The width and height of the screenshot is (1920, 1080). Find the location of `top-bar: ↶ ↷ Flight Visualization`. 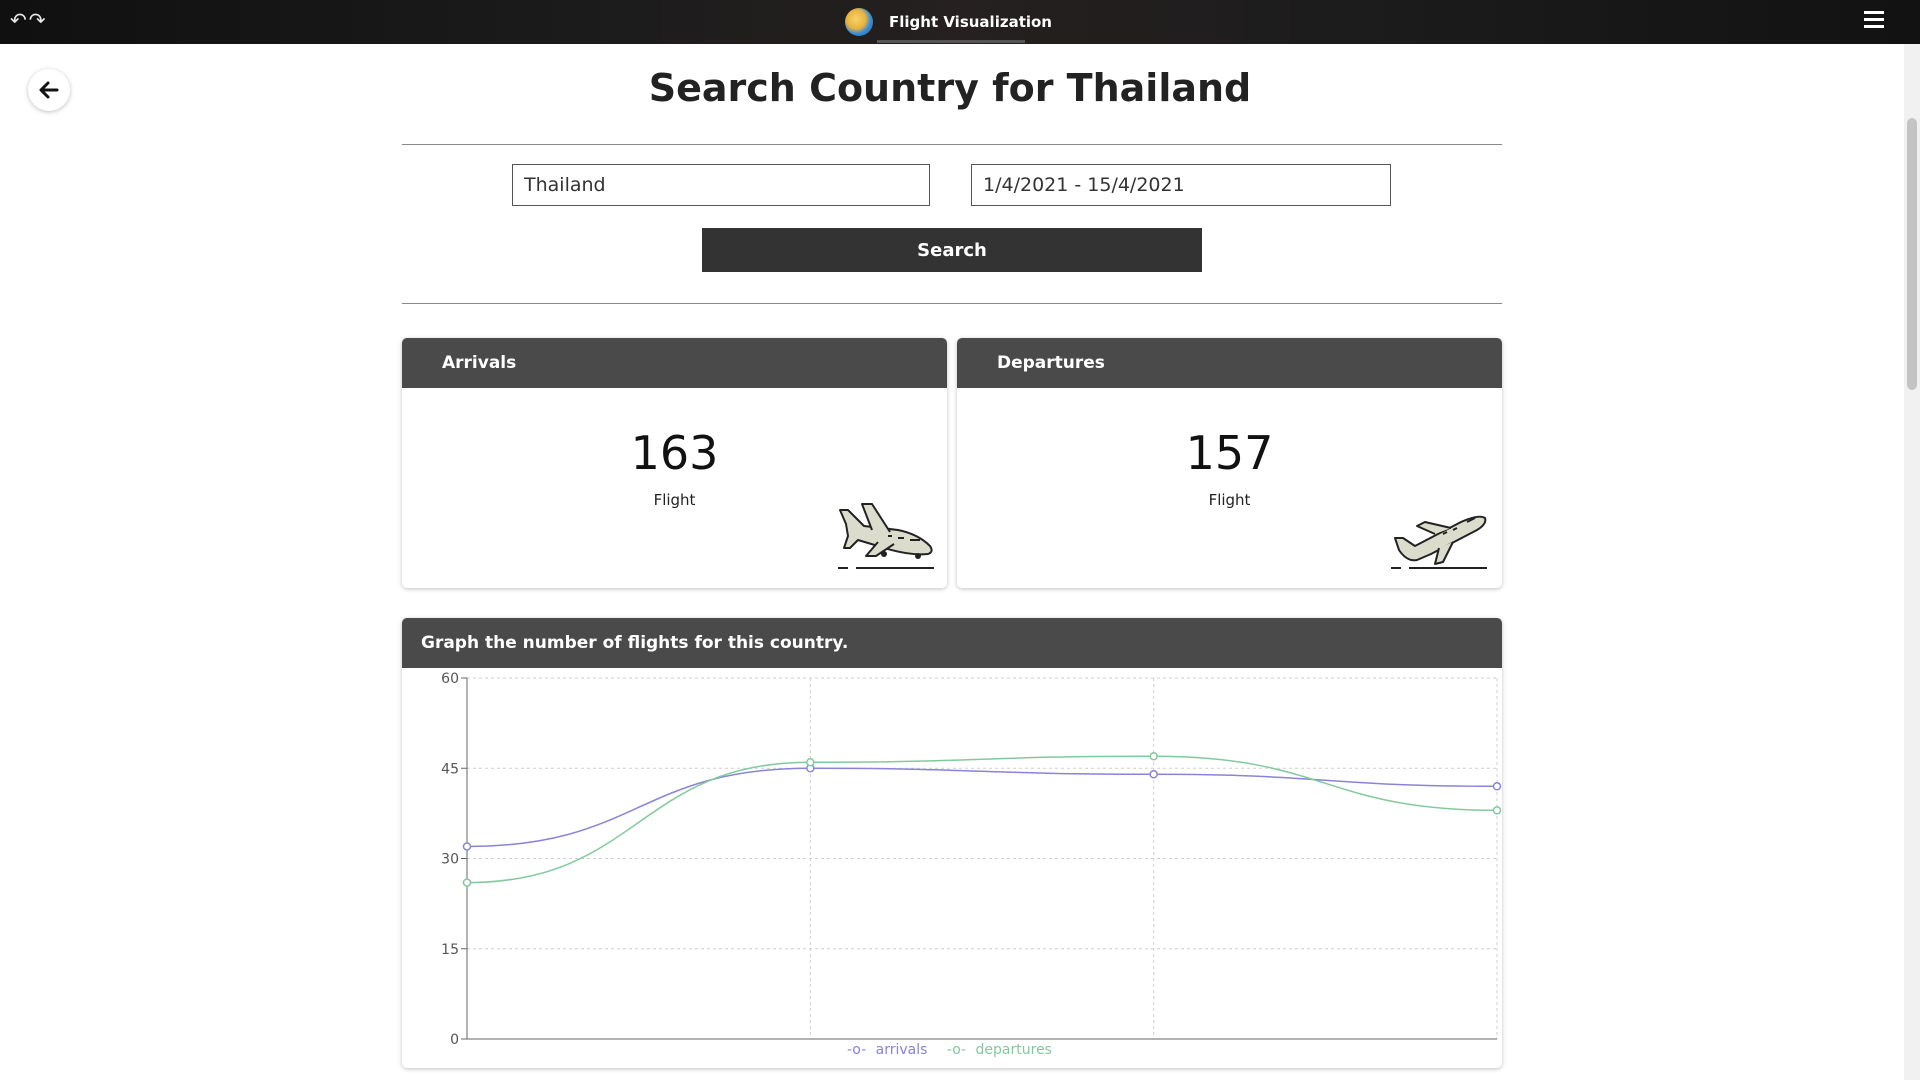

top-bar: ↶ ↷ Flight Visualization is located at coordinates (960, 22).